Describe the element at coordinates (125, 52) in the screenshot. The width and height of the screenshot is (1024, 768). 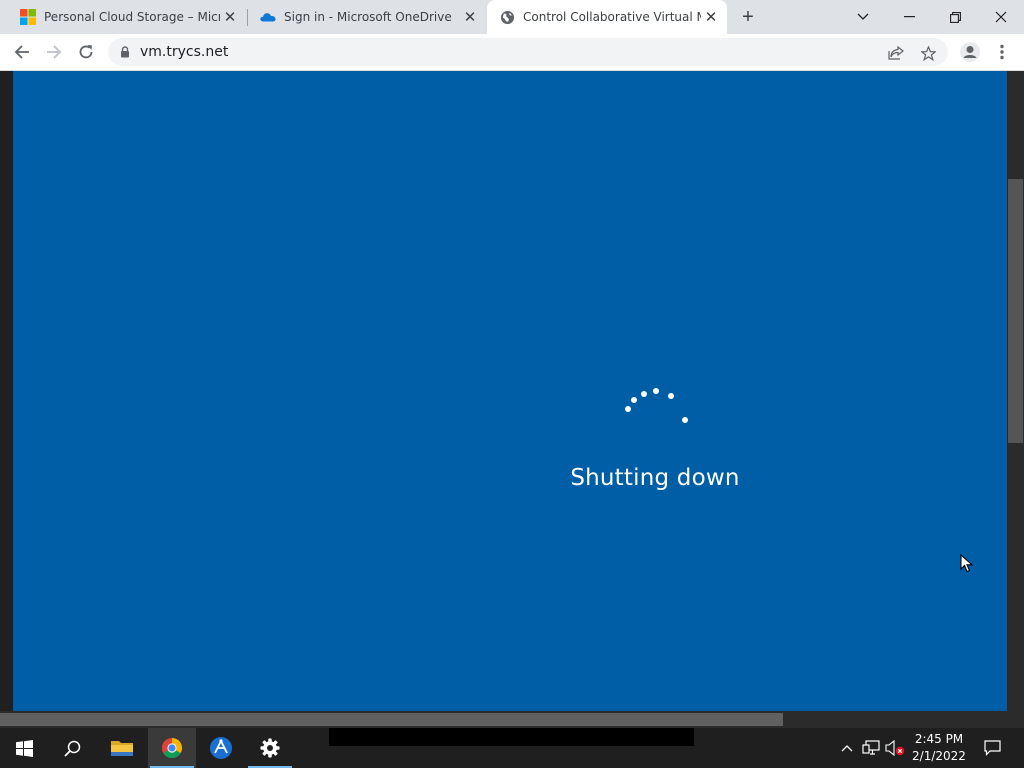
I see `lock-icon` at that location.